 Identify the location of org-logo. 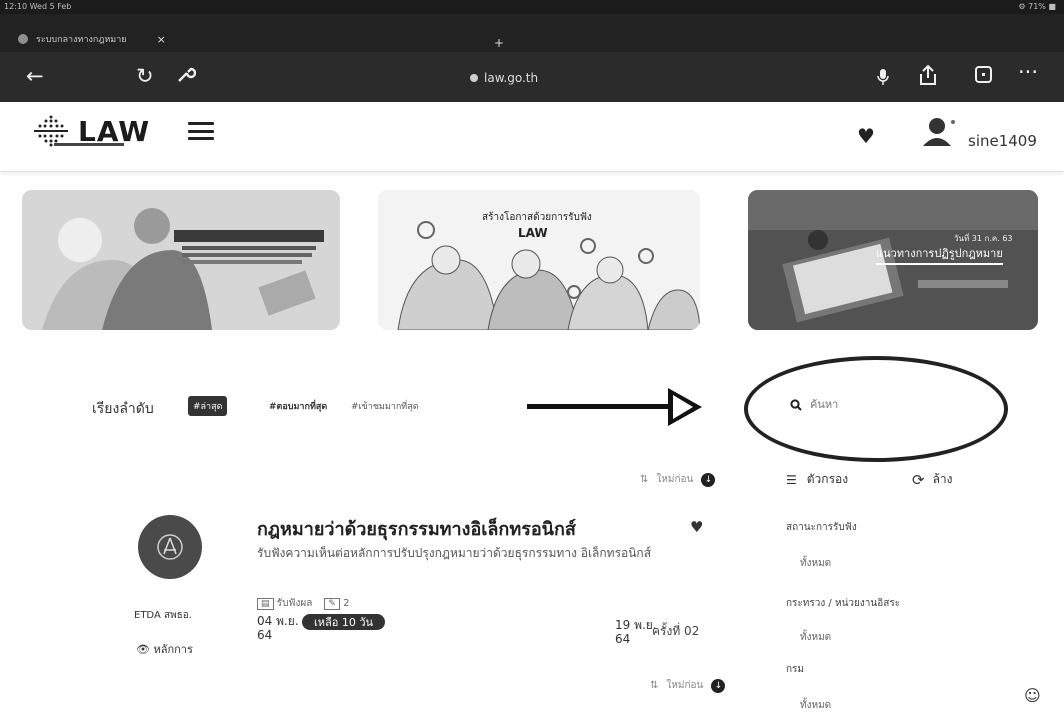
(170, 547).